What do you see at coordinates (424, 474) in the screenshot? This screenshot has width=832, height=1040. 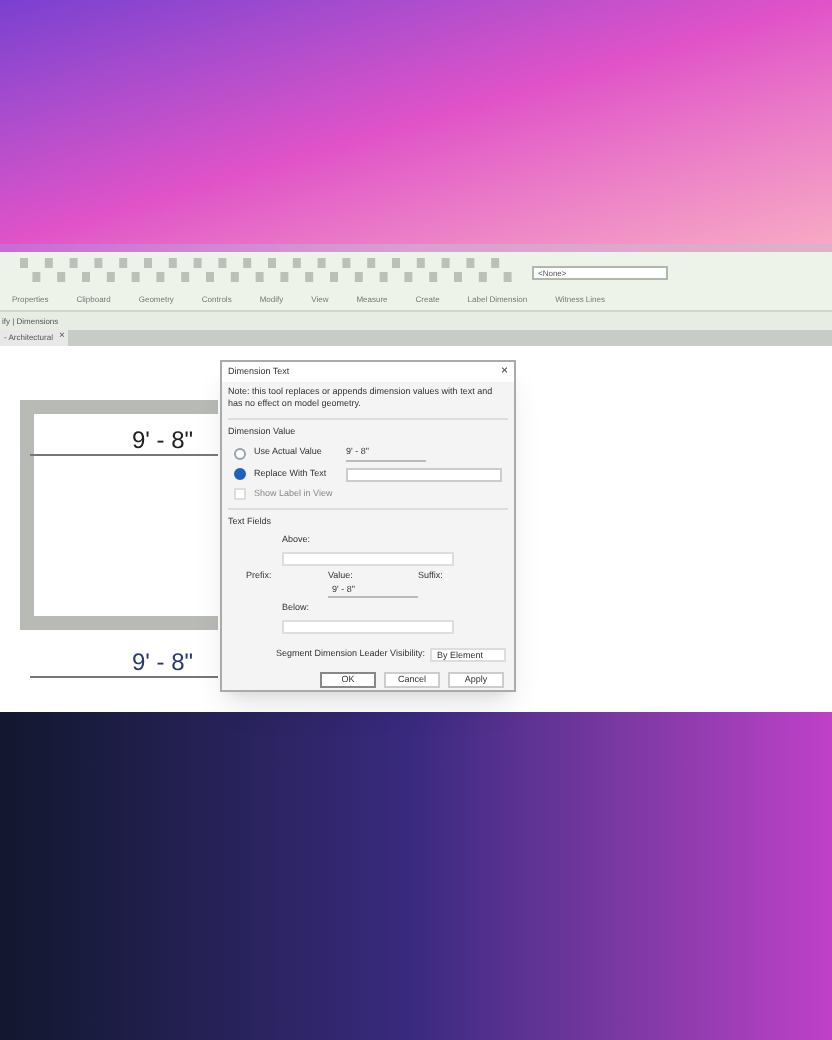 I see `replace-text-field` at bounding box center [424, 474].